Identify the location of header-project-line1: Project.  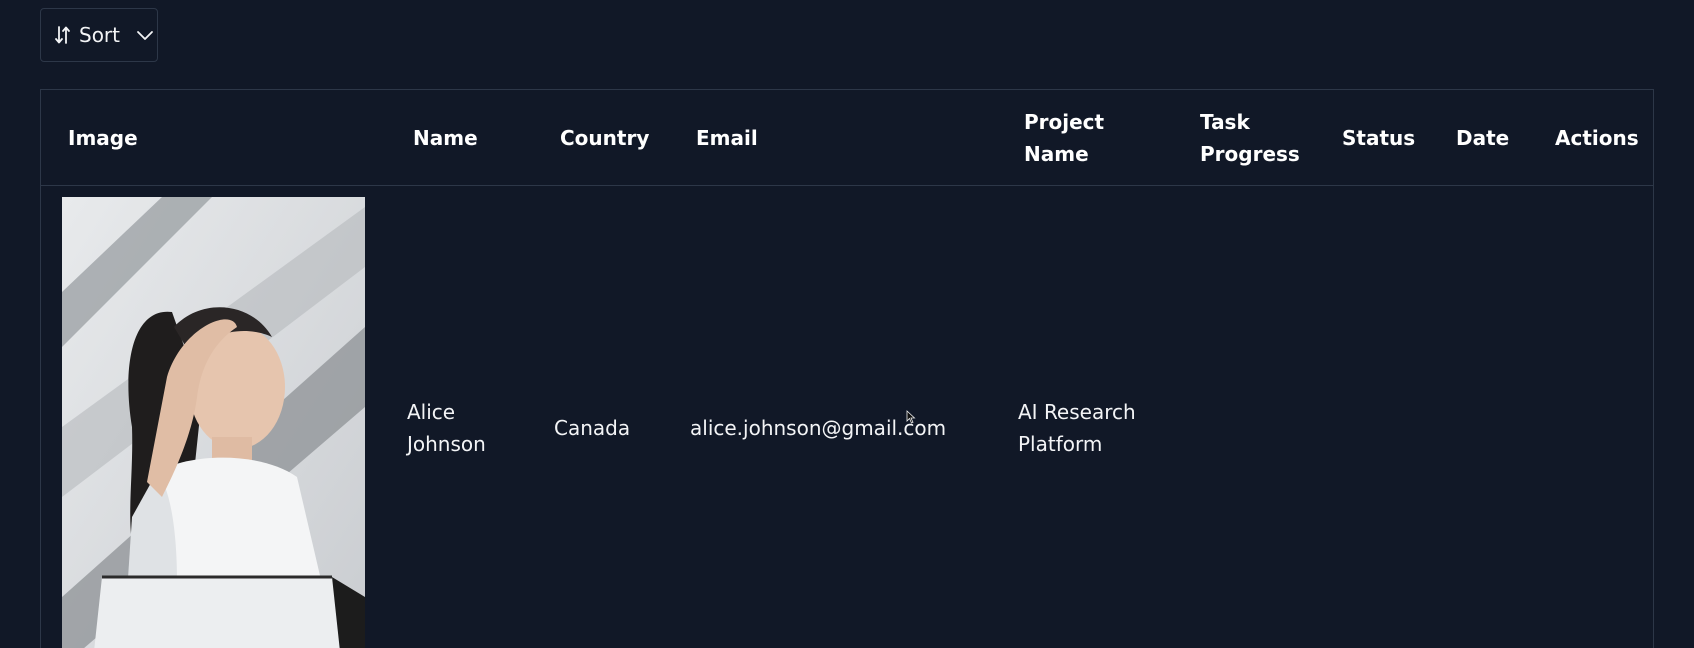
(1064, 122).